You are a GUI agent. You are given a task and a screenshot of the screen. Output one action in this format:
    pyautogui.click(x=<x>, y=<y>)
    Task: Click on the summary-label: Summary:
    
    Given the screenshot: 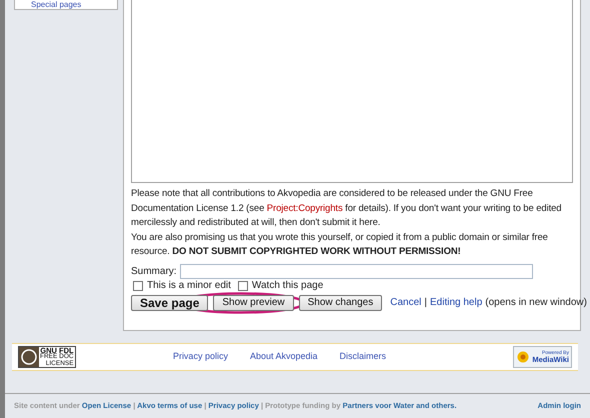 What is the action you would take?
    pyautogui.click(x=154, y=271)
    